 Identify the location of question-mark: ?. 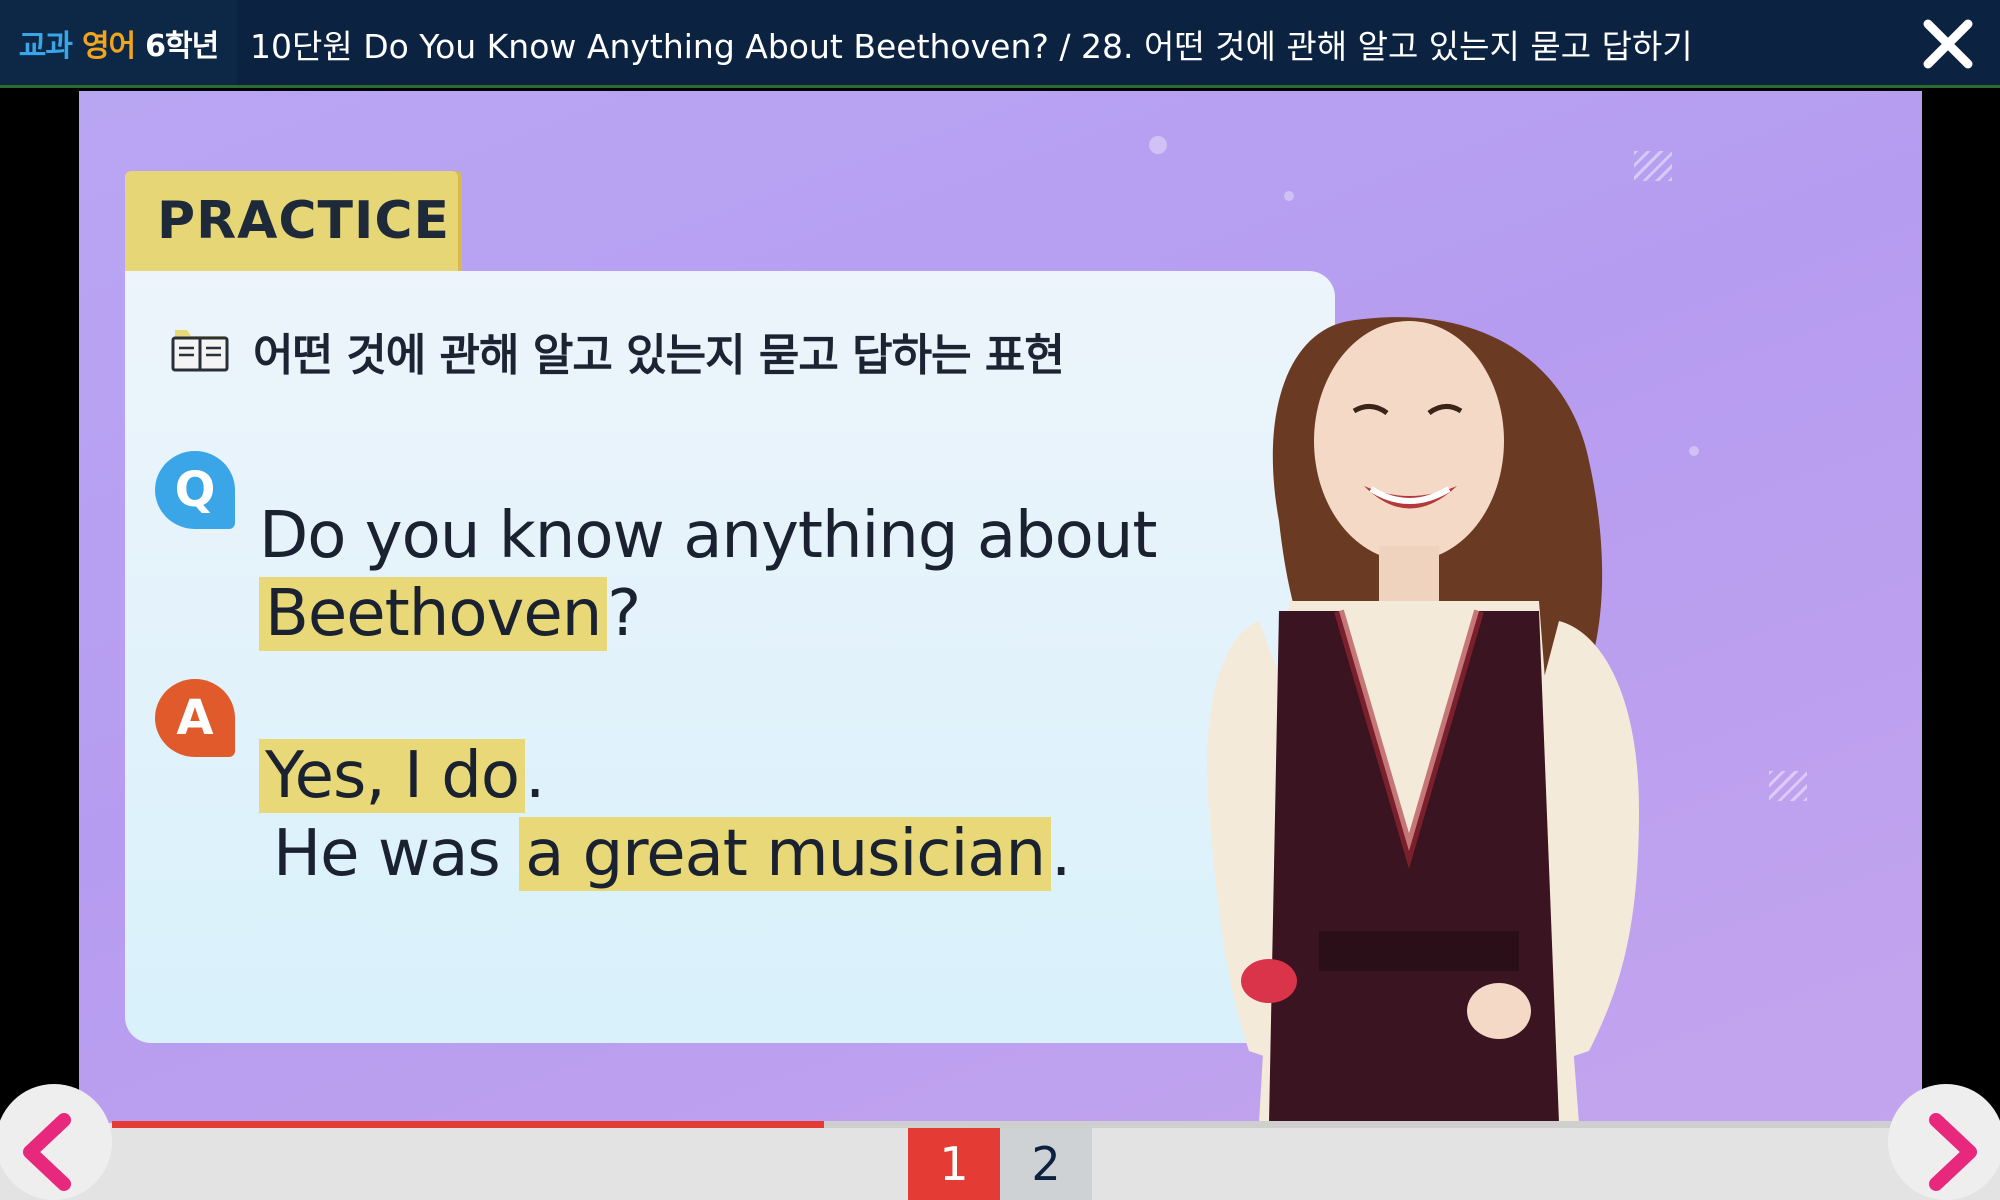
(624, 614).